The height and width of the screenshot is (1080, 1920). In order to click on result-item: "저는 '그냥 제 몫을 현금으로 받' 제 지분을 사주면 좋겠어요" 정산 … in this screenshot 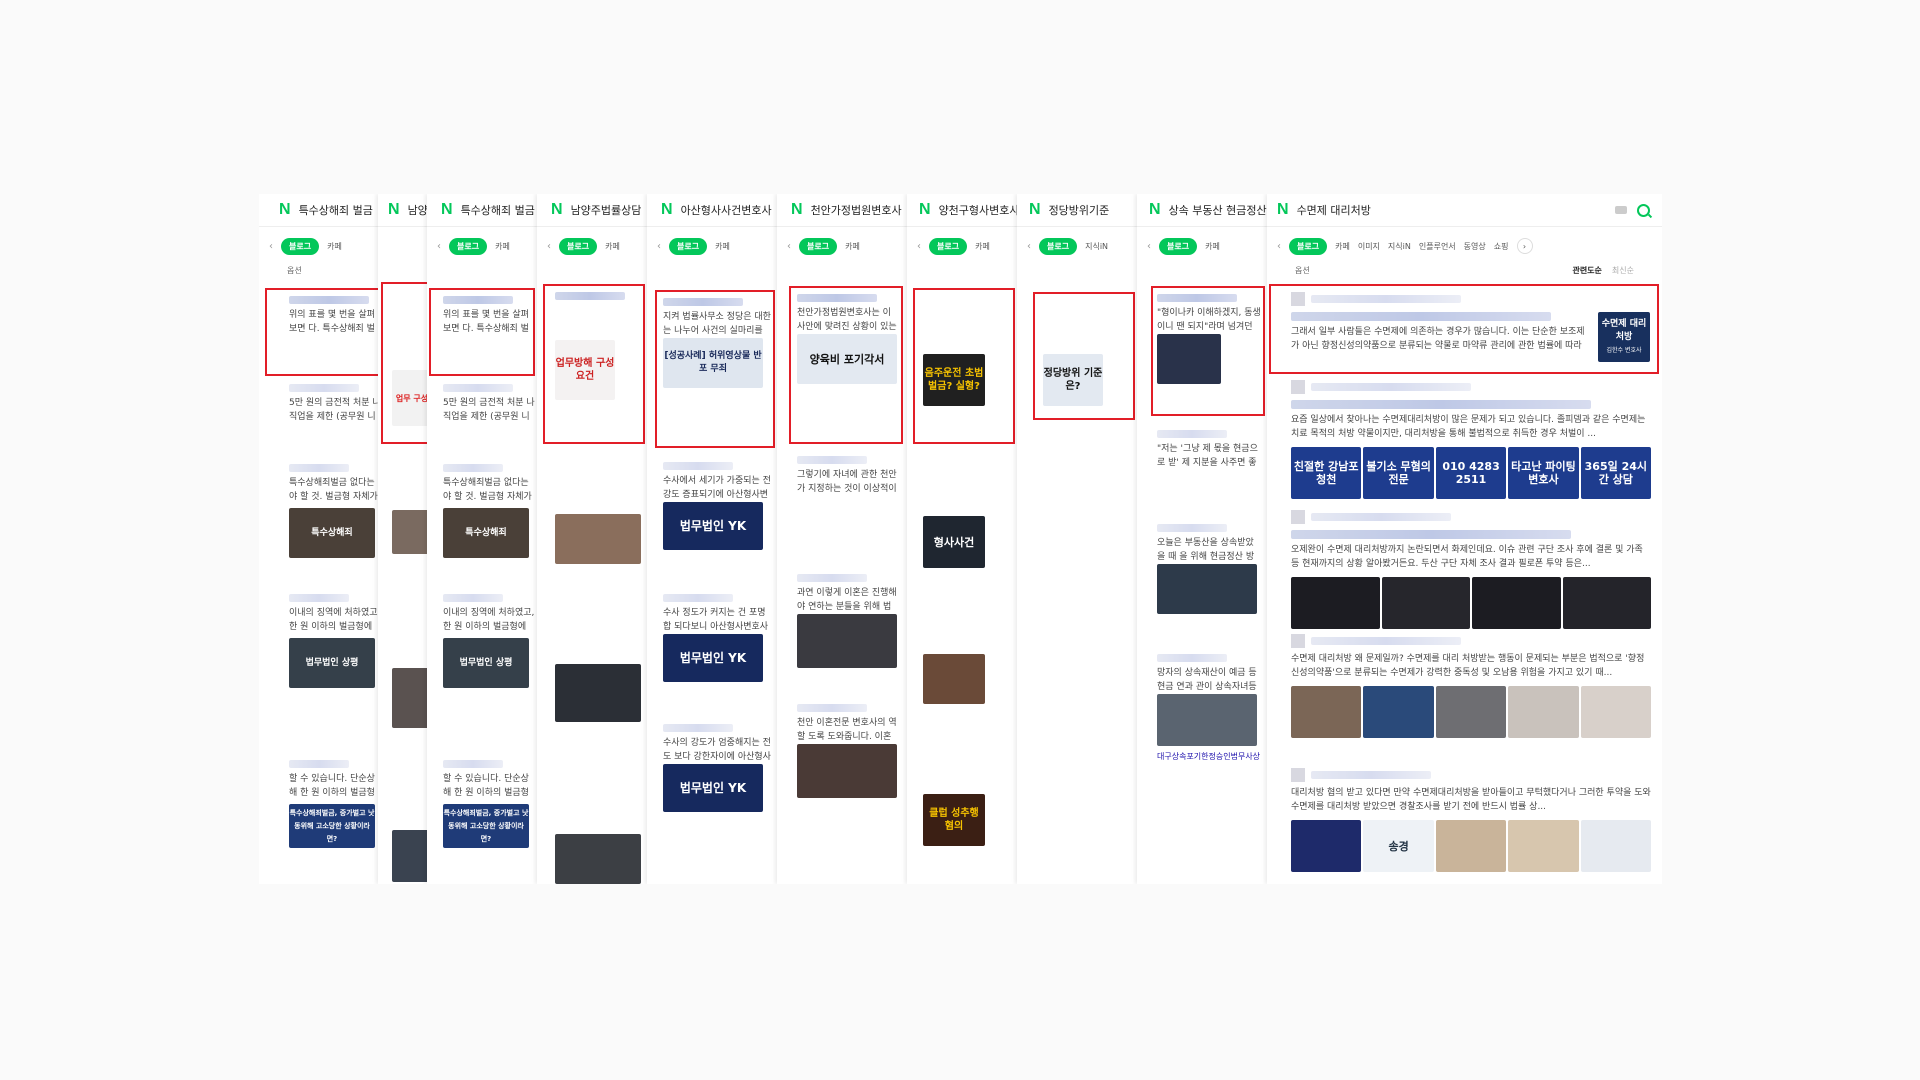, I will do `click(1209, 450)`.